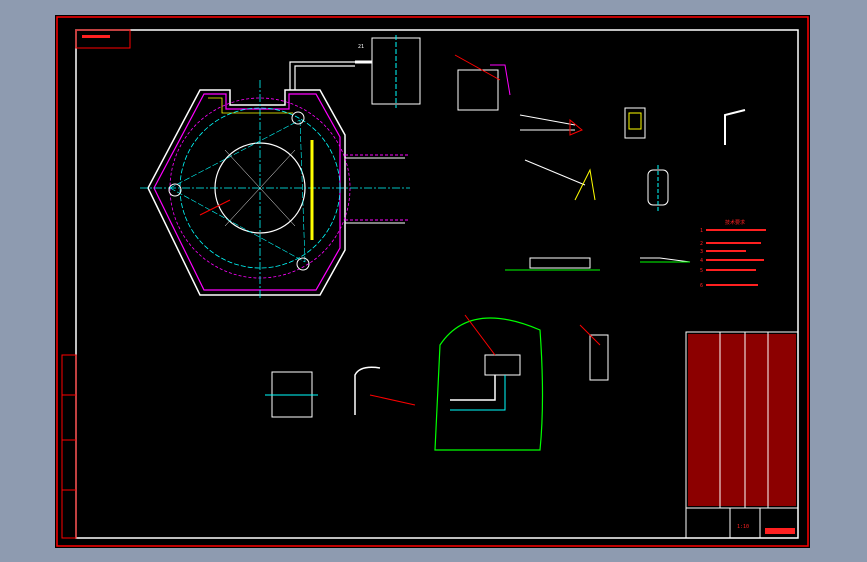 The height and width of the screenshot is (562, 867). What do you see at coordinates (600, 162) in the screenshot?
I see `detail-assembly-top` at bounding box center [600, 162].